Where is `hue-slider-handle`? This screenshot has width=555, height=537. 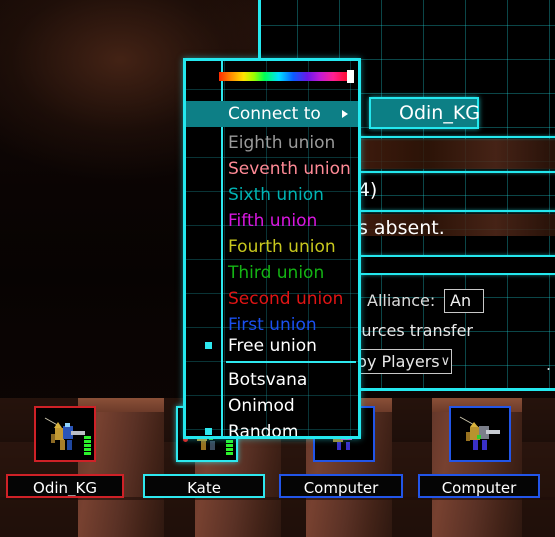 hue-slider-handle is located at coordinates (350, 76).